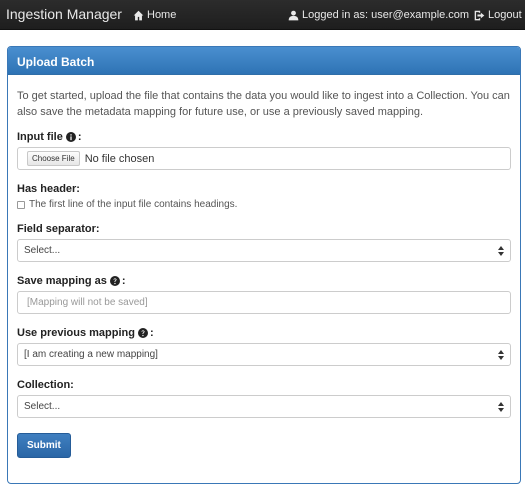  What do you see at coordinates (151, 333) in the screenshot?
I see `previous-mapping-label-suffix: :` at bounding box center [151, 333].